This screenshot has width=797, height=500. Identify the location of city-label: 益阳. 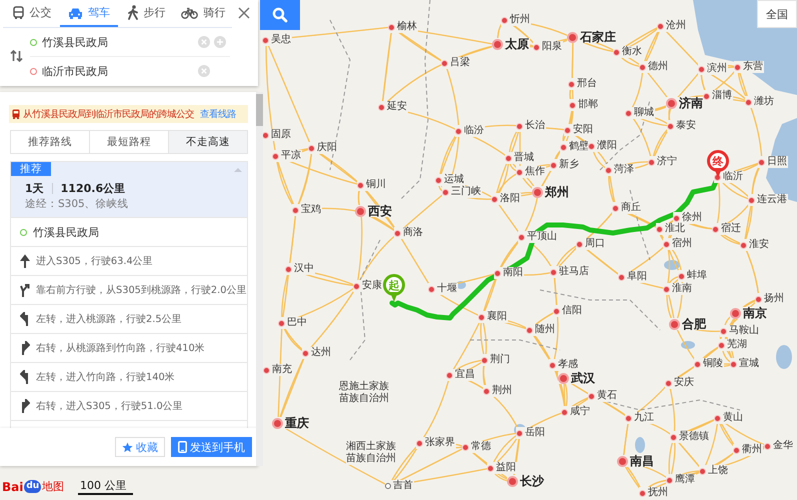
(502, 468).